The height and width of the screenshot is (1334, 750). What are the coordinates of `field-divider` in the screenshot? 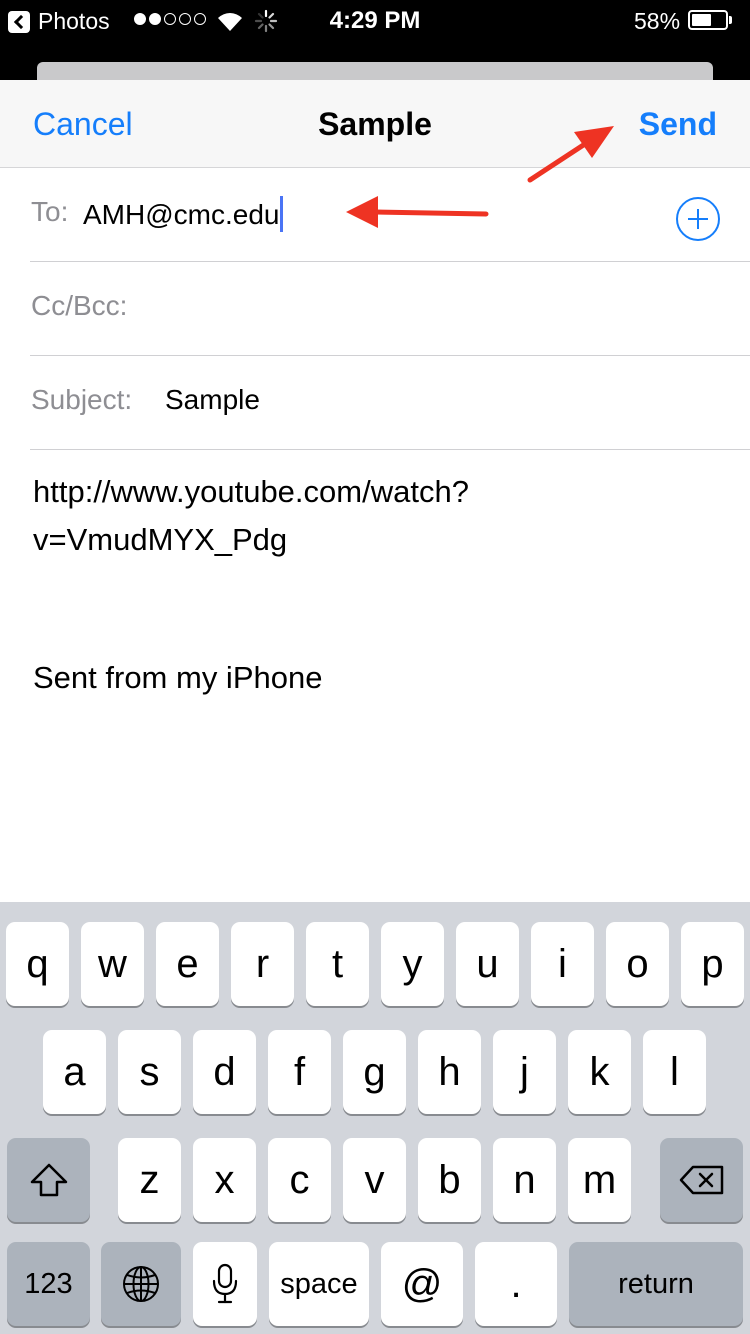 It's located at (390, 449).